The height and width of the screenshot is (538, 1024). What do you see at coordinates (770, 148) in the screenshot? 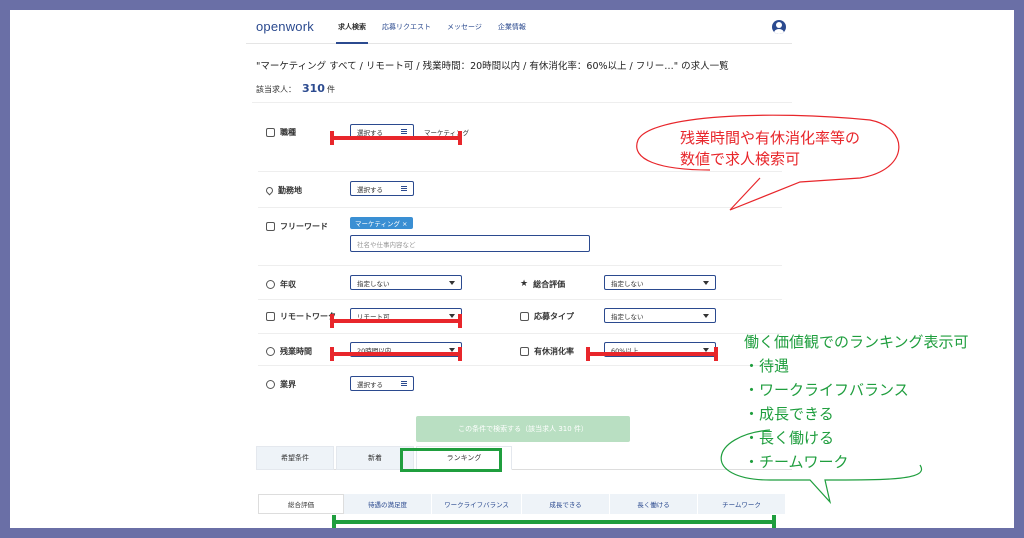
I see `red-annotation-text: 残業時間や有休消化率等の 数値で求人検索可` at bounding box center [770, 148].